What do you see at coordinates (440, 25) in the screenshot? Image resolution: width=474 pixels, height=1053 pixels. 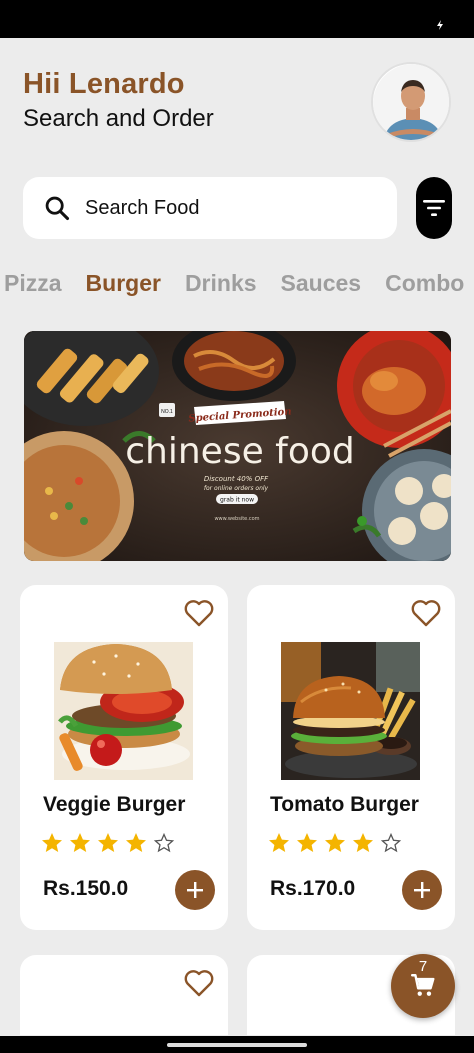 I see `charging-icon` at bounding box center [440, 25].